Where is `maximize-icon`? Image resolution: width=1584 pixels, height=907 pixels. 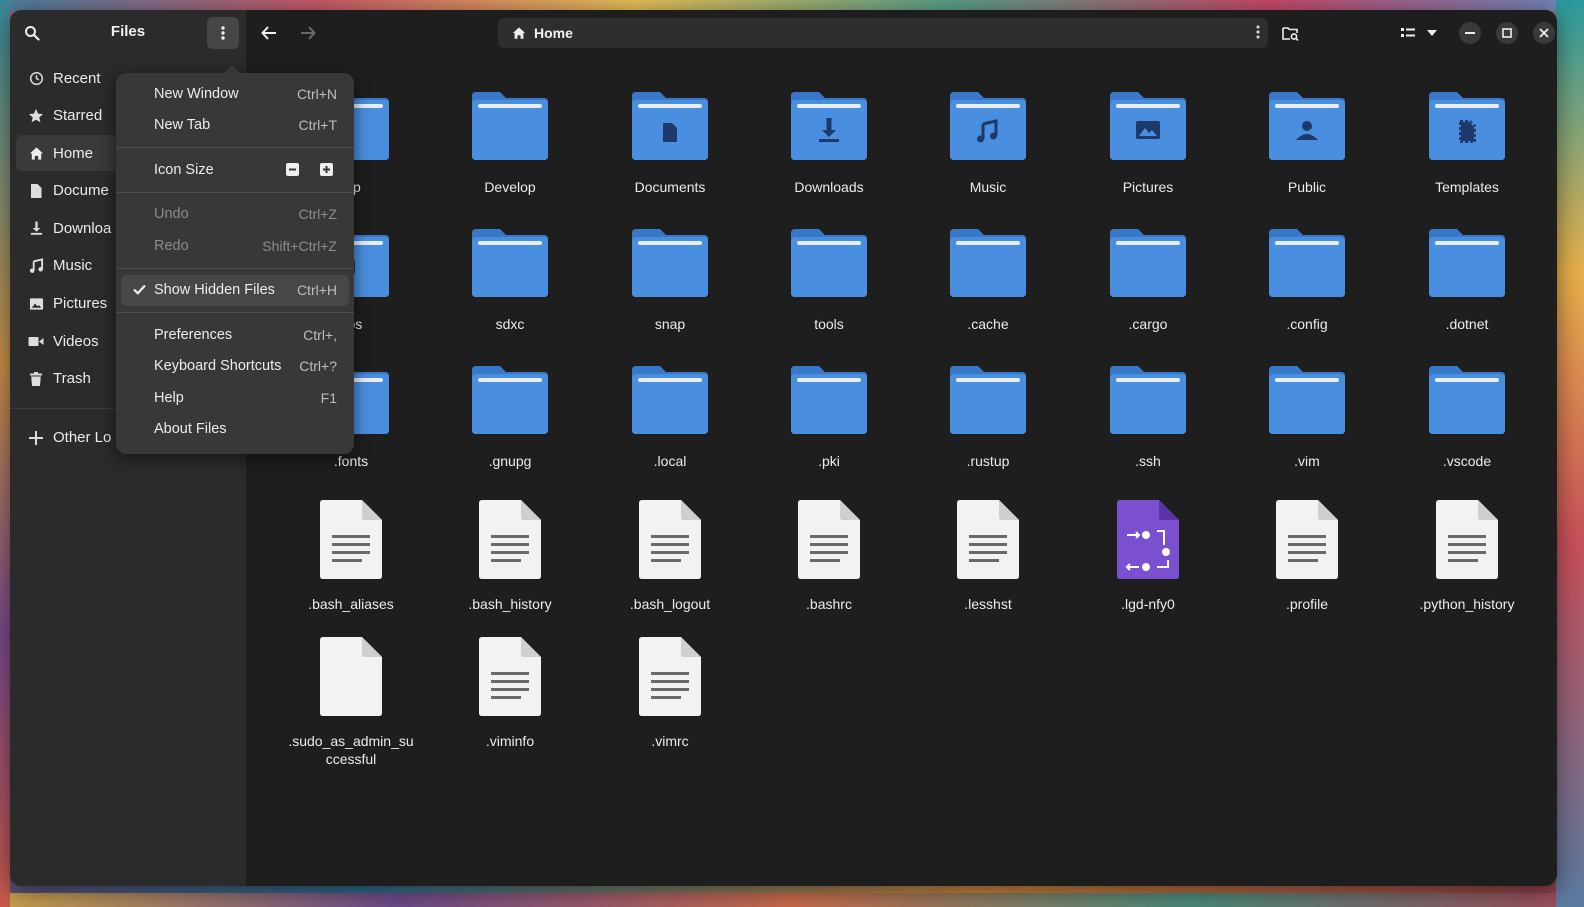 maximize-icon is located at coordinates (1507, 33).